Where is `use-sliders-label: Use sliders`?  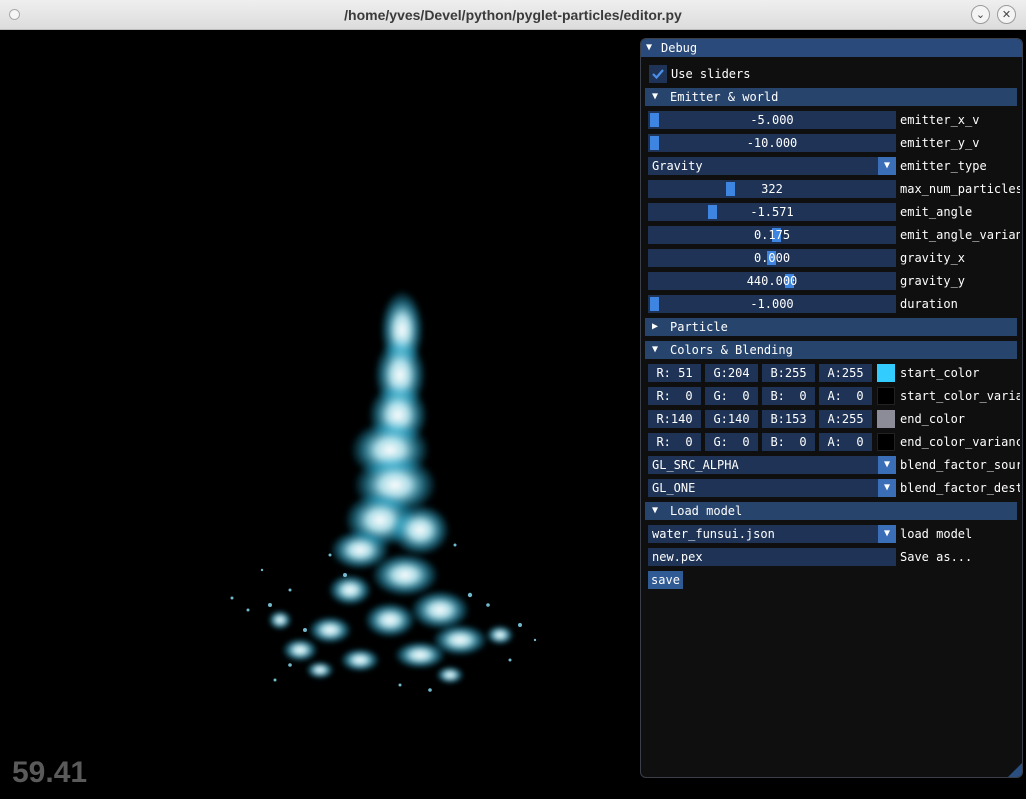 use-sliders-label: Use sliders is located at coordinates (711, 74).